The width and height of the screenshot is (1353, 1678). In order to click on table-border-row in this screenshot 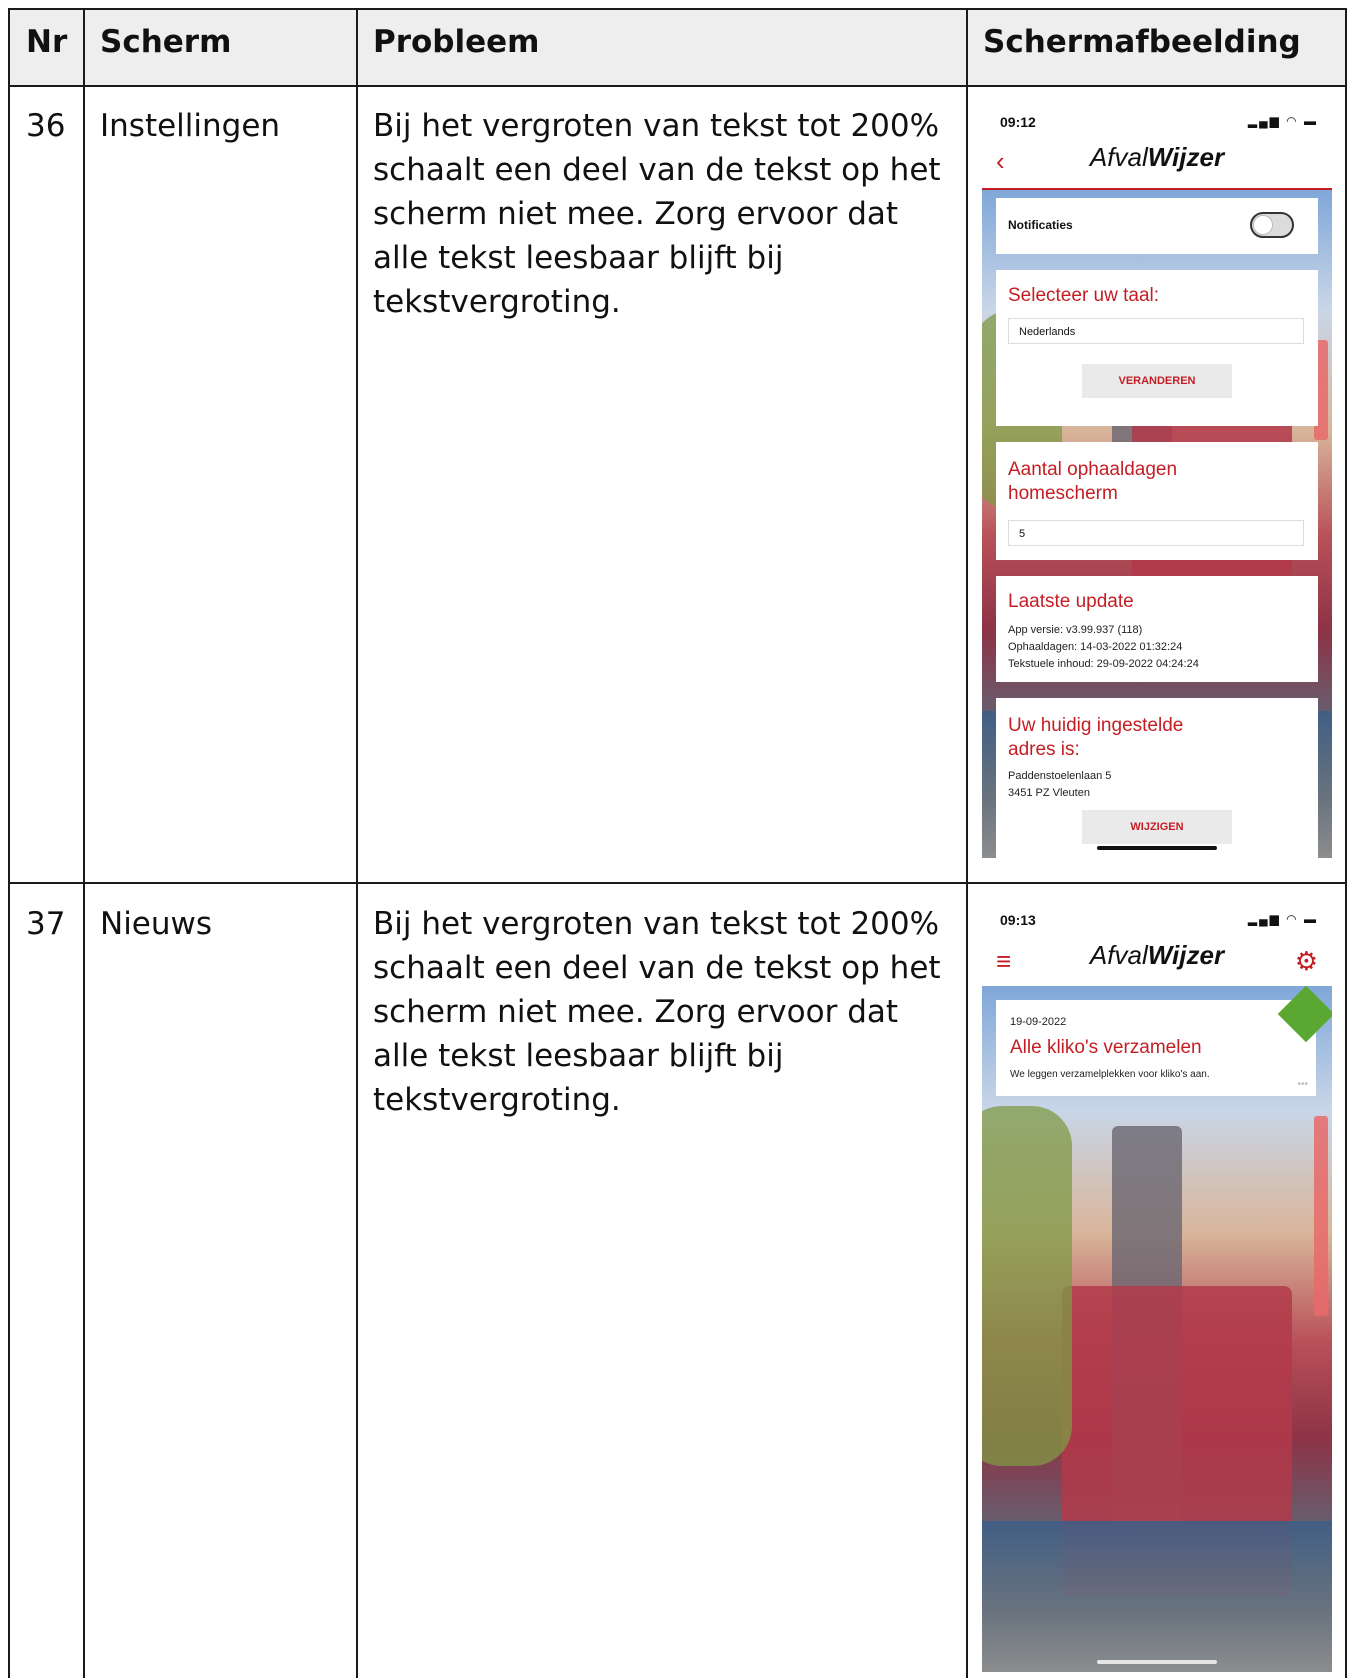, I will do `click(677, 883)`.